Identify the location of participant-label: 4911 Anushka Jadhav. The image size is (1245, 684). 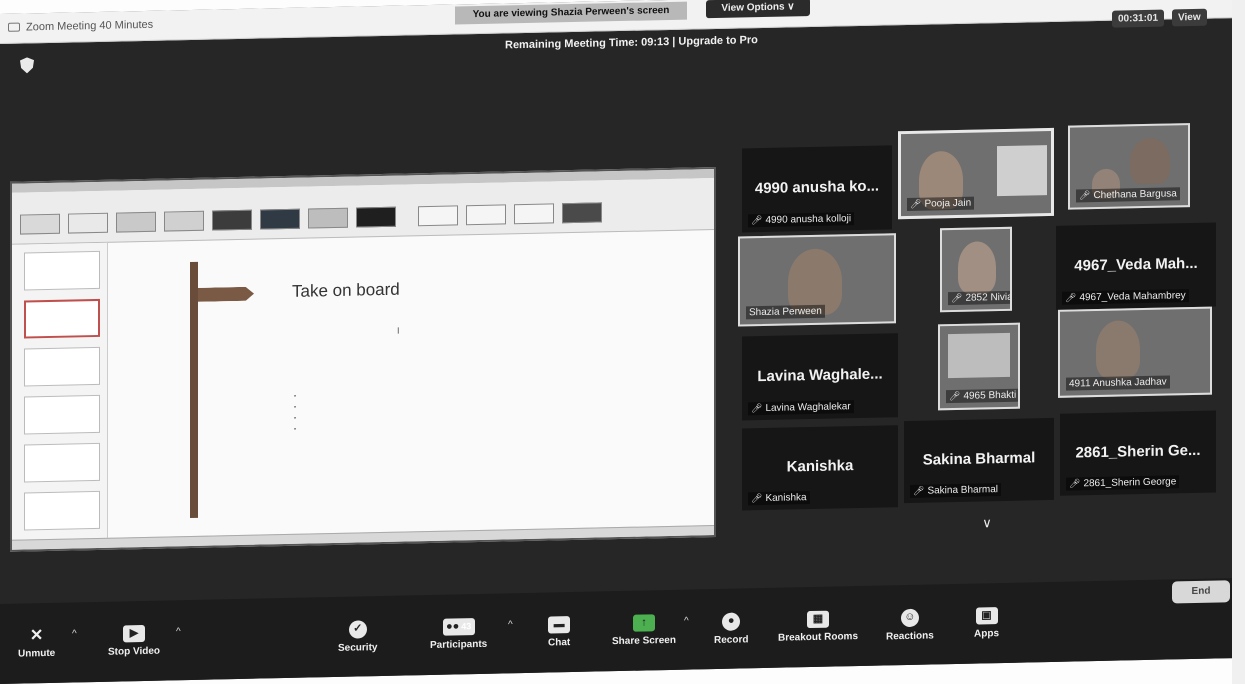
(1118, 383).